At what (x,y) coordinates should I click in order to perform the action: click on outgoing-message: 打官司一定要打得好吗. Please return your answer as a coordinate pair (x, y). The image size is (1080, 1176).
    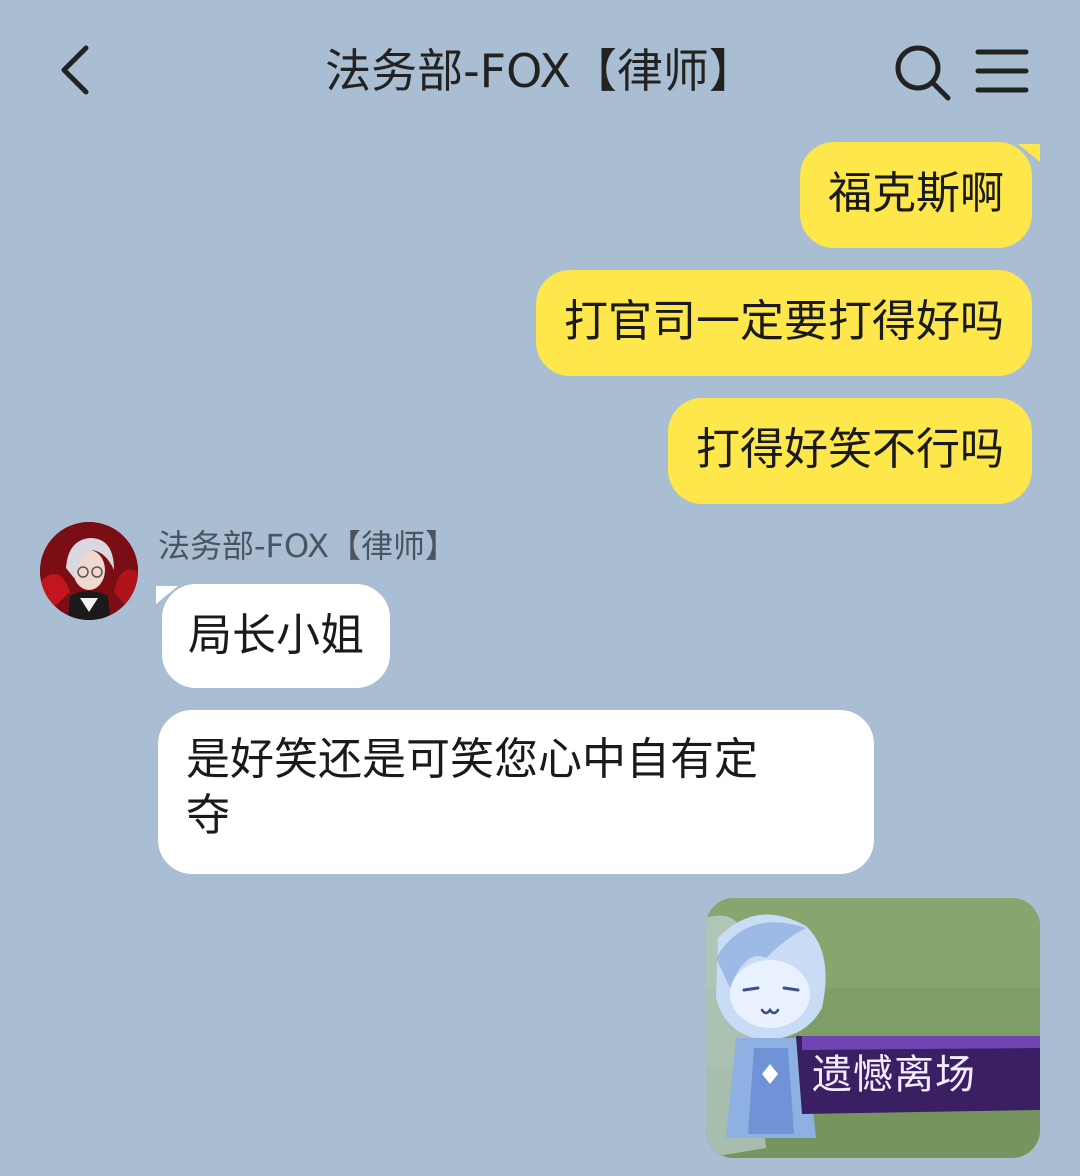
    Looking at the image, I should click on (784, 323).